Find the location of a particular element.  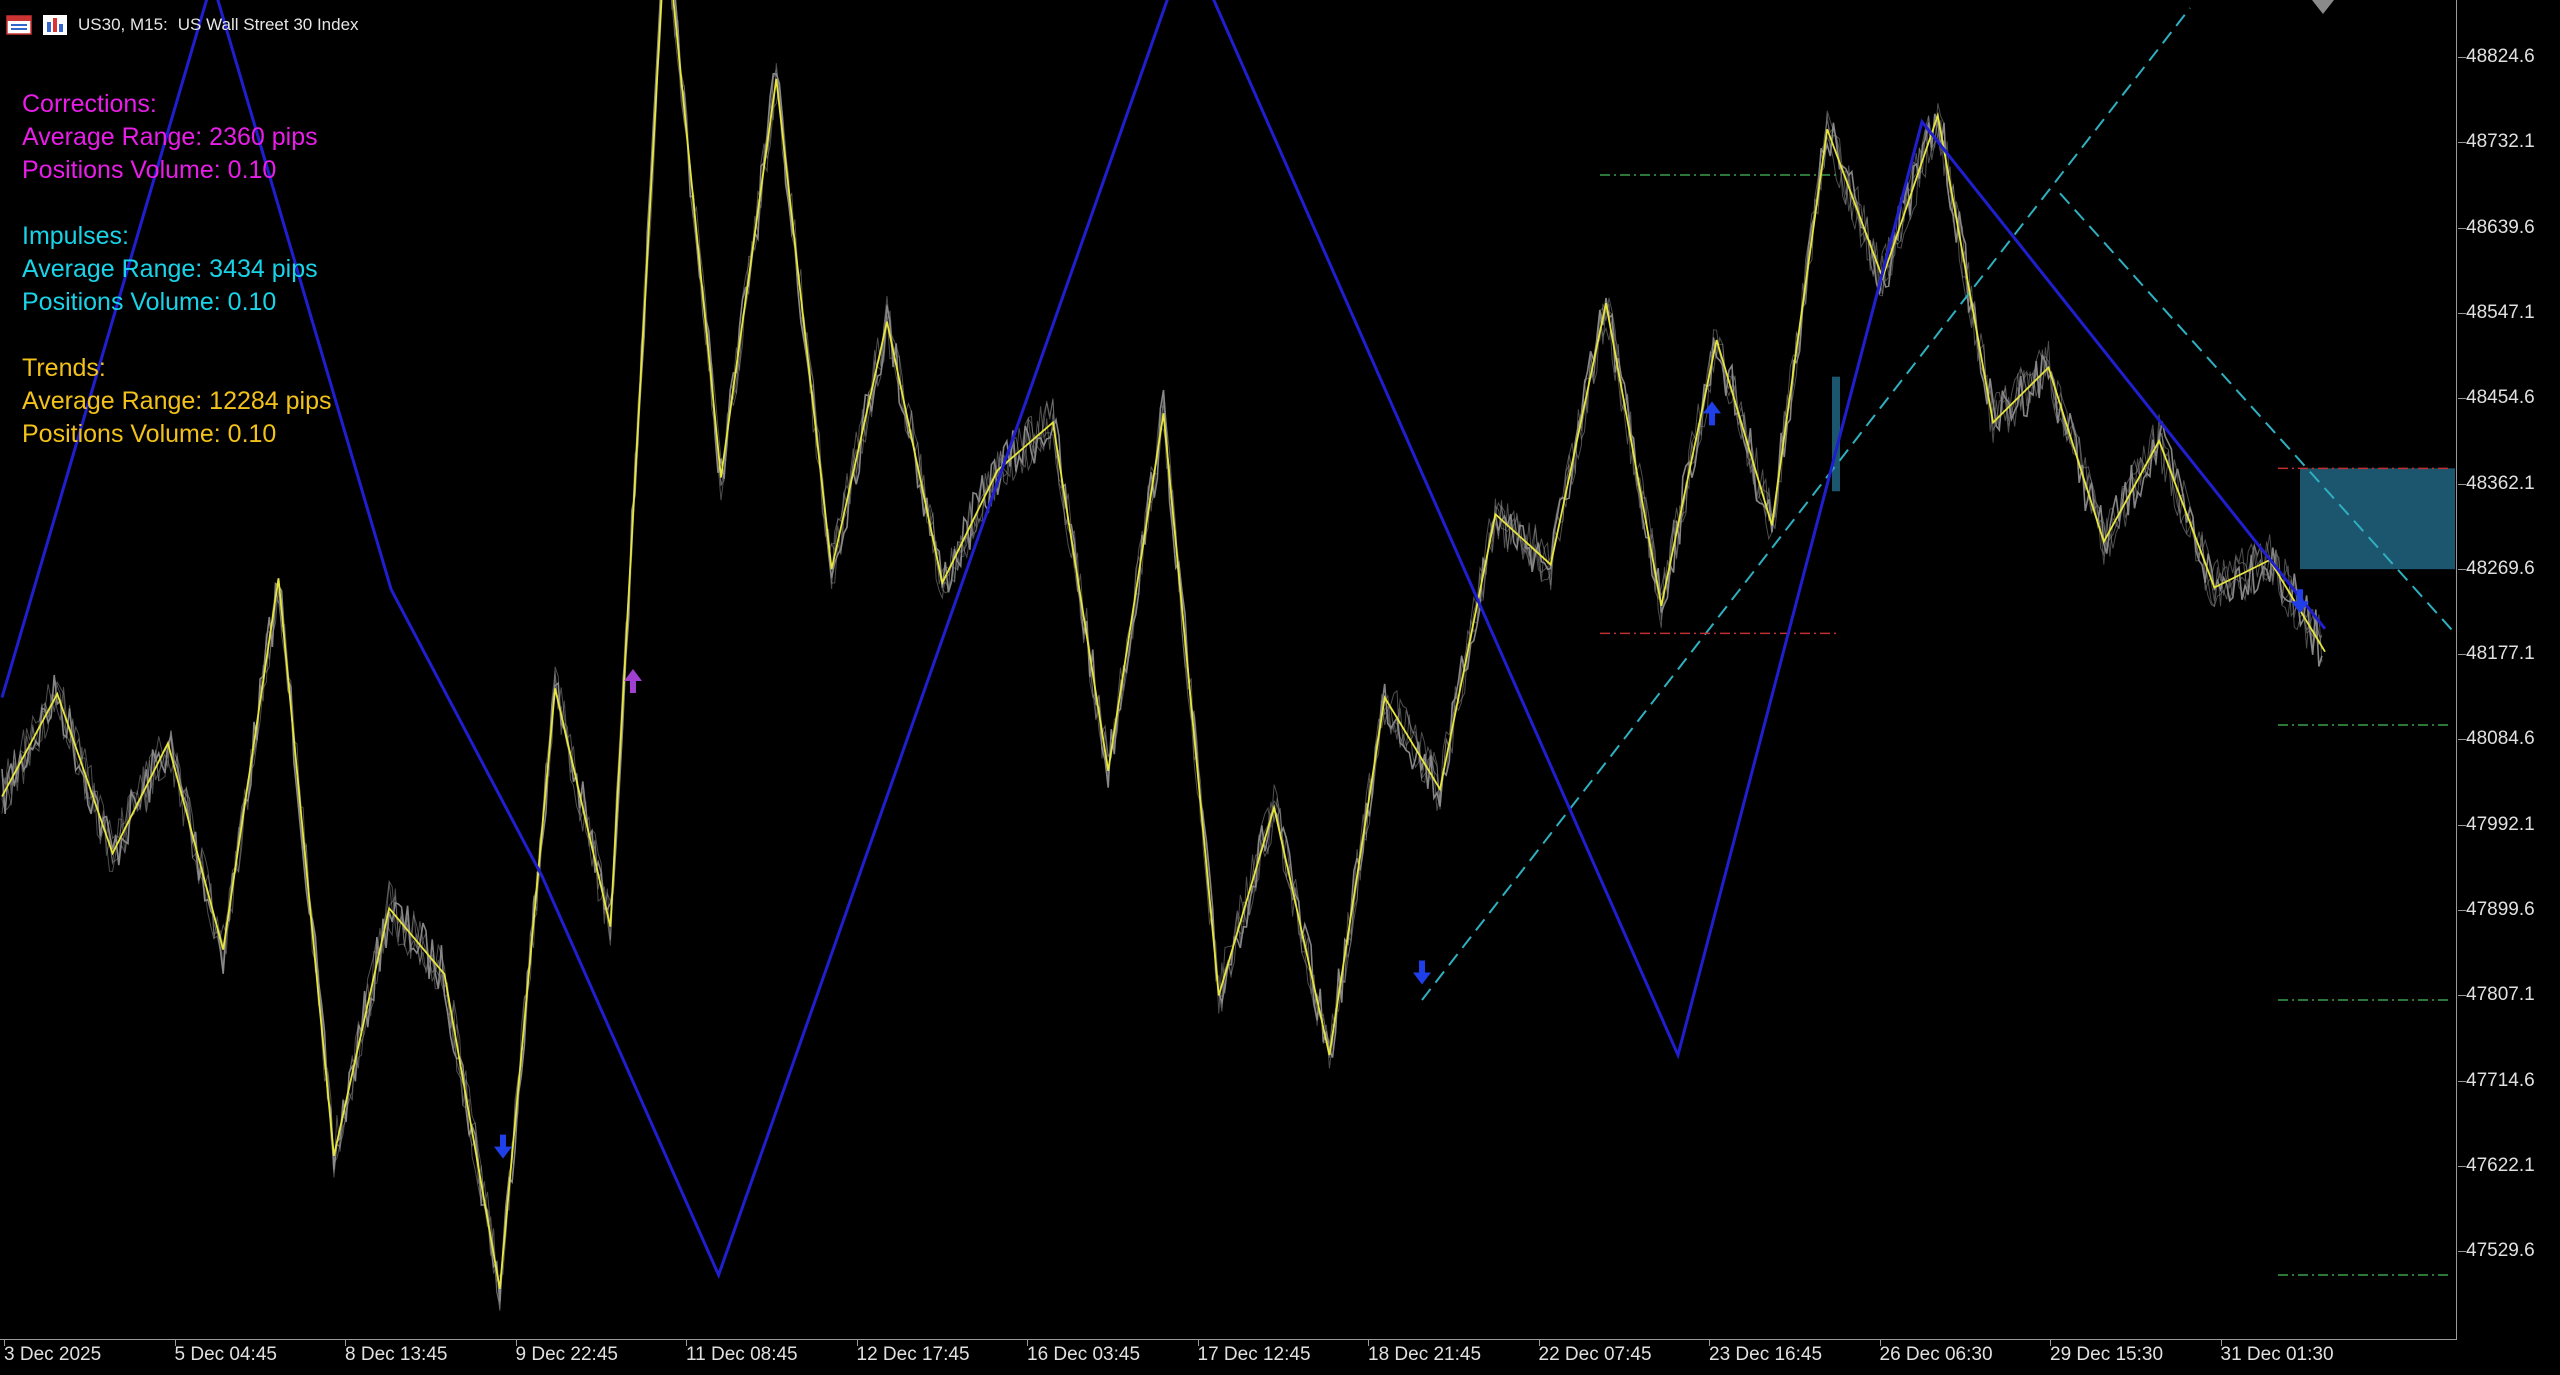

trends-range: Average Range: 12284 pips is located at coordinates (177, 401).